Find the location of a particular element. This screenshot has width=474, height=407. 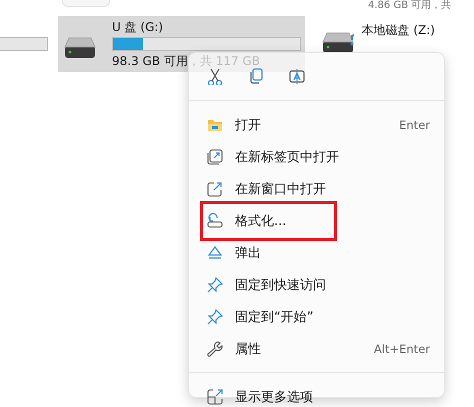

menu-item-label: 属性 is located at coordinates (248, 349).